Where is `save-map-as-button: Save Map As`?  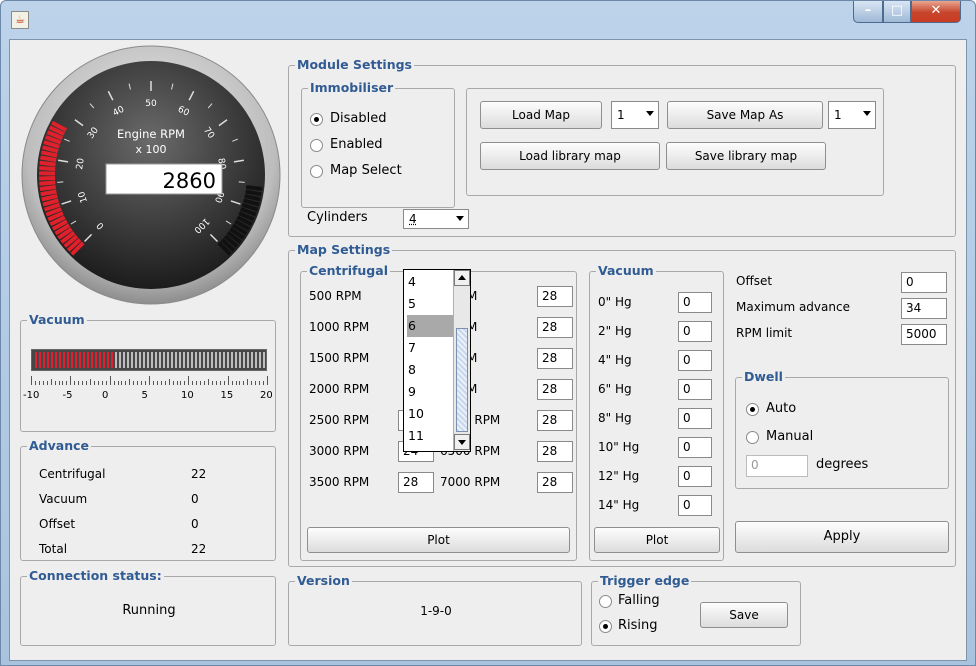
save-map-as-button: Save Map As is located at coordinates (745, 115).